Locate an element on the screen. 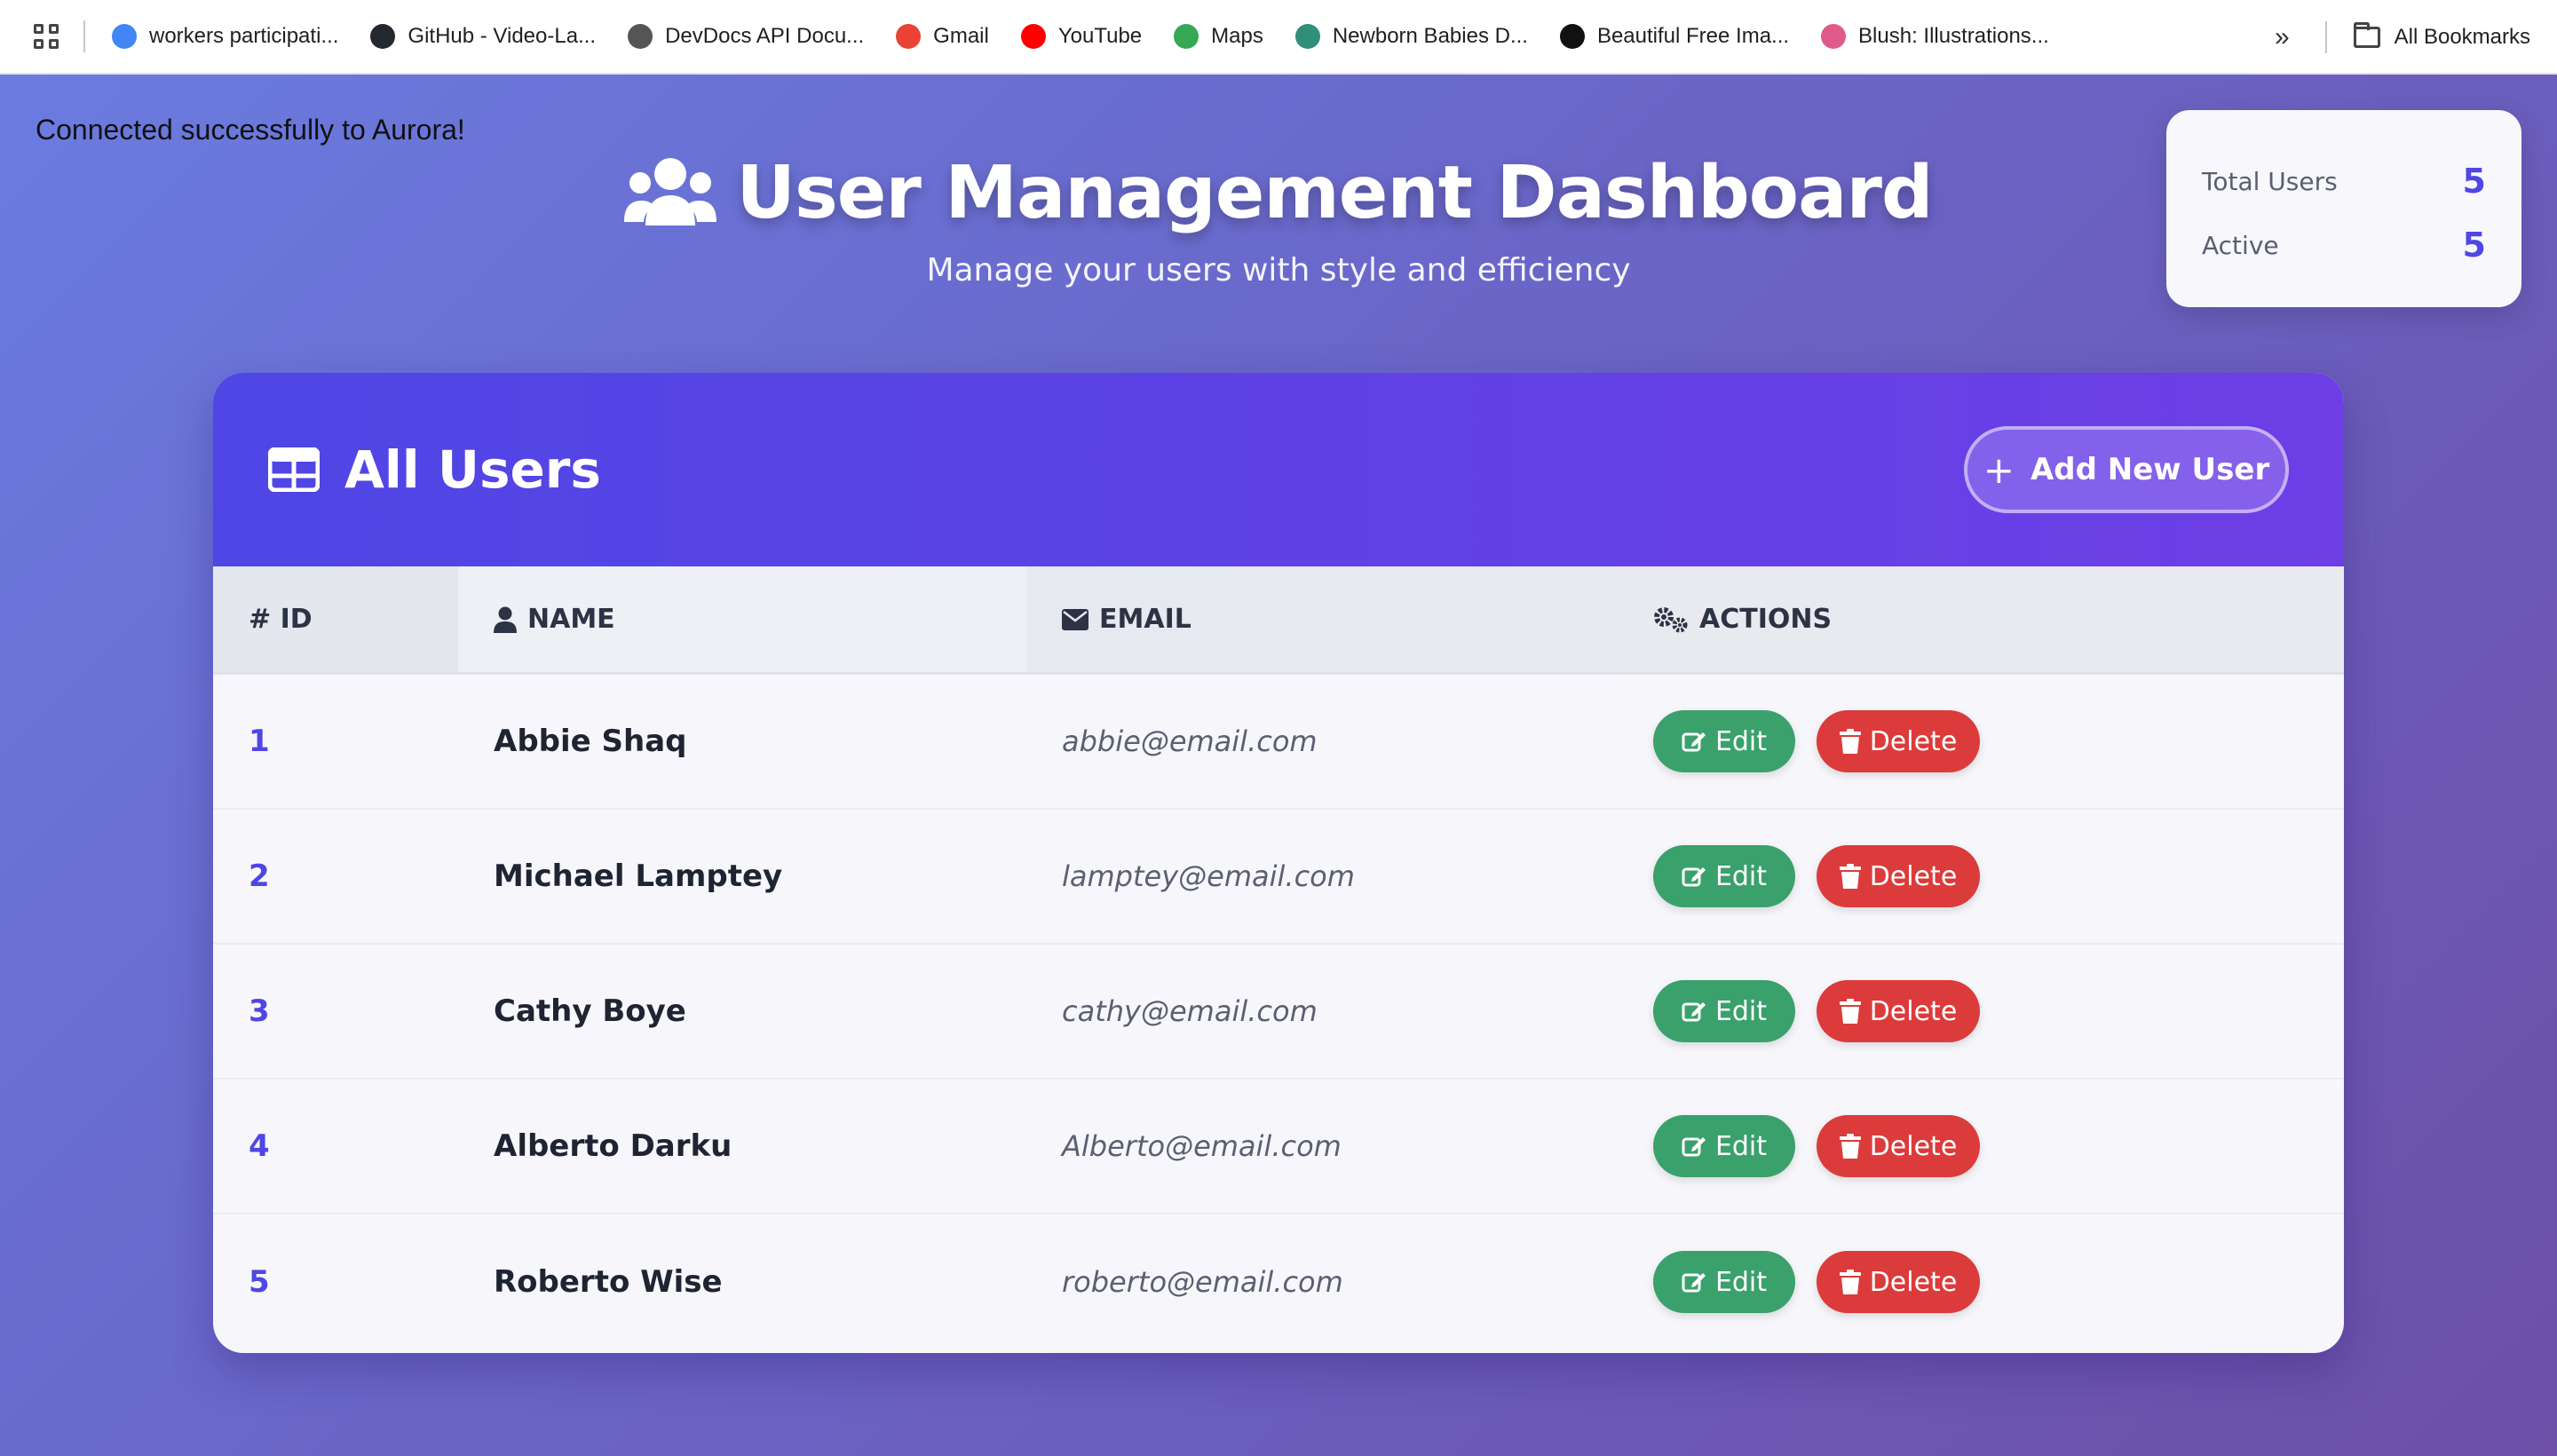  bookmarks-divider-right is located at coordinates (2325, 37).